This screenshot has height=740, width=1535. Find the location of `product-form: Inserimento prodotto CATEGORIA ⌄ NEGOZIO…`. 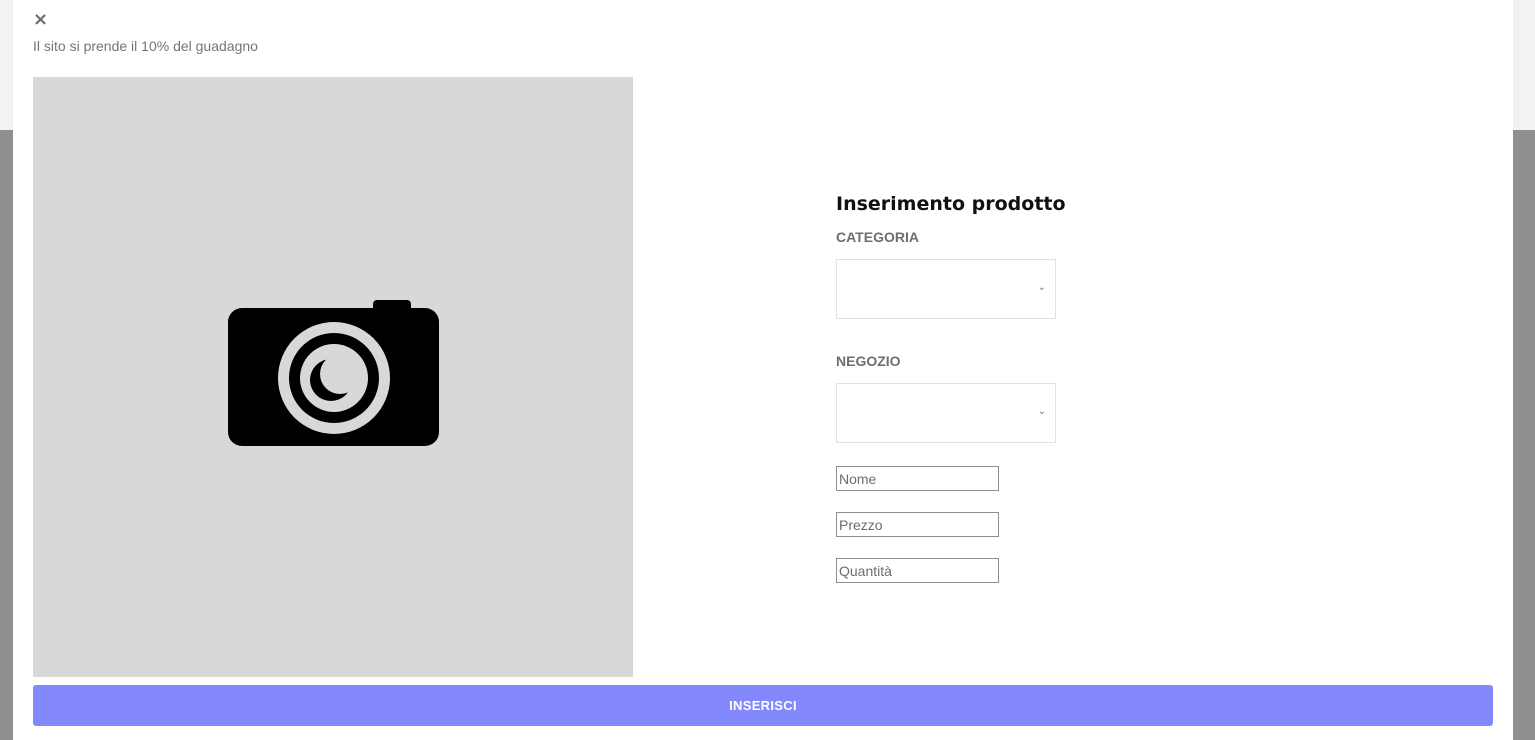

product-form: Inserimento prodotto CATEGORIA ⌄ NEGOZIO… is located at coordinates (966, 386).